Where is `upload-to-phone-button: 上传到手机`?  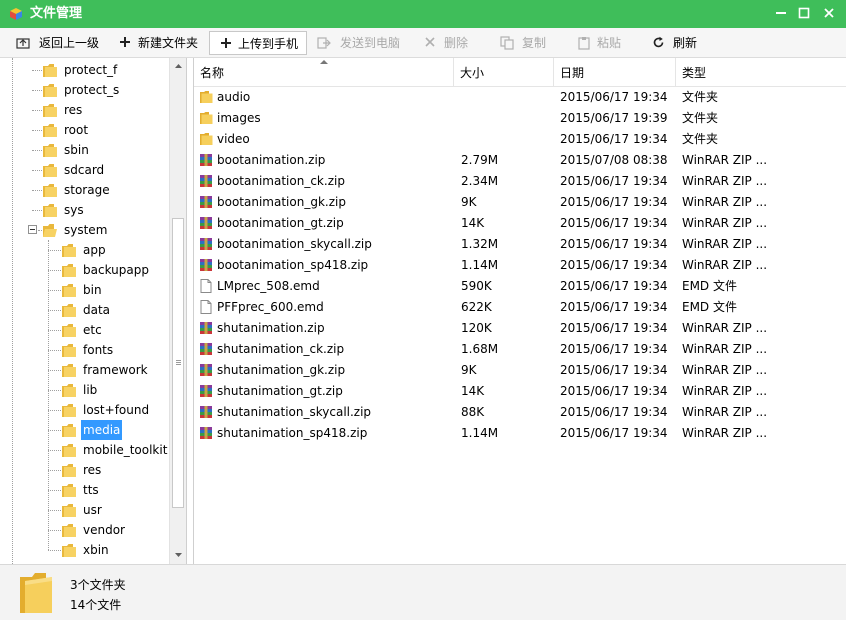 upload-to-phone-button: 上传到手机 is located at coordinates (258, 43).